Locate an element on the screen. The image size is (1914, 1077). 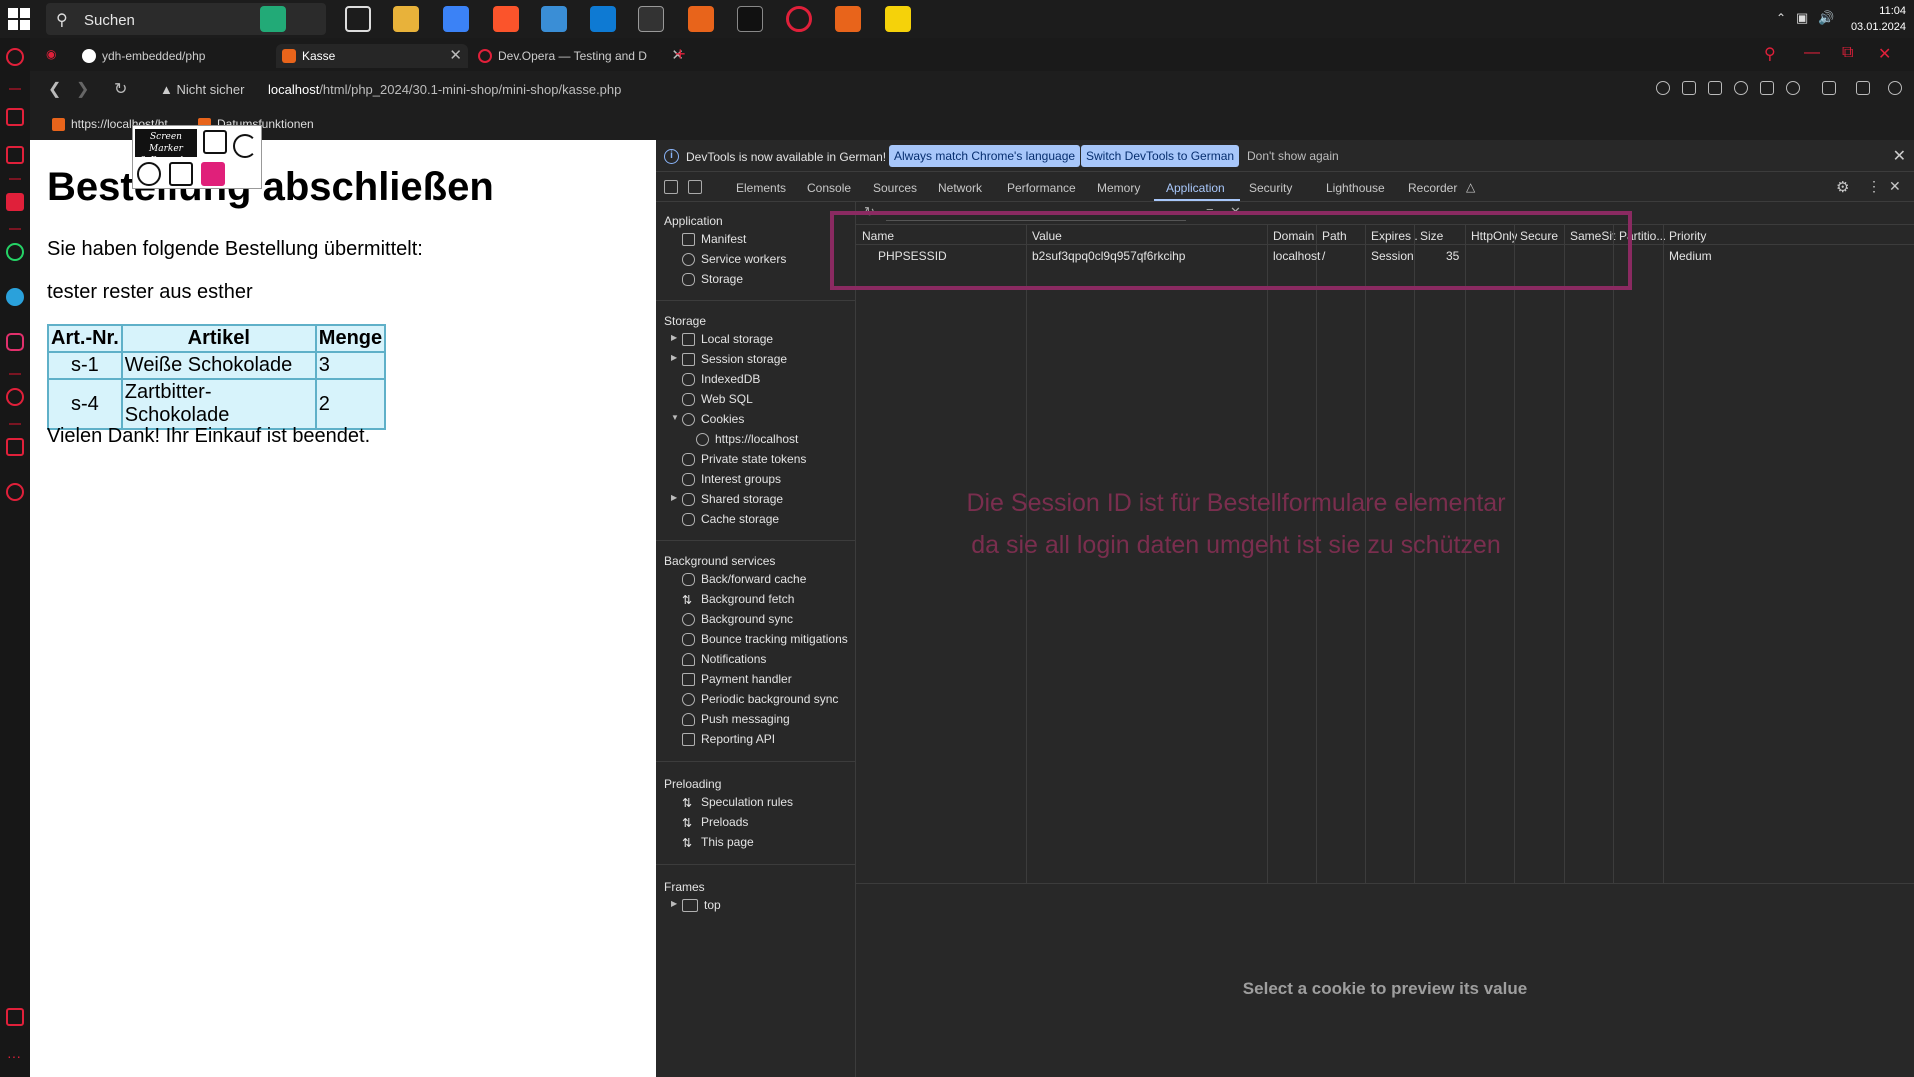
security-indicator: ▲ Nicht sicher is located at coordinates (202, 89).